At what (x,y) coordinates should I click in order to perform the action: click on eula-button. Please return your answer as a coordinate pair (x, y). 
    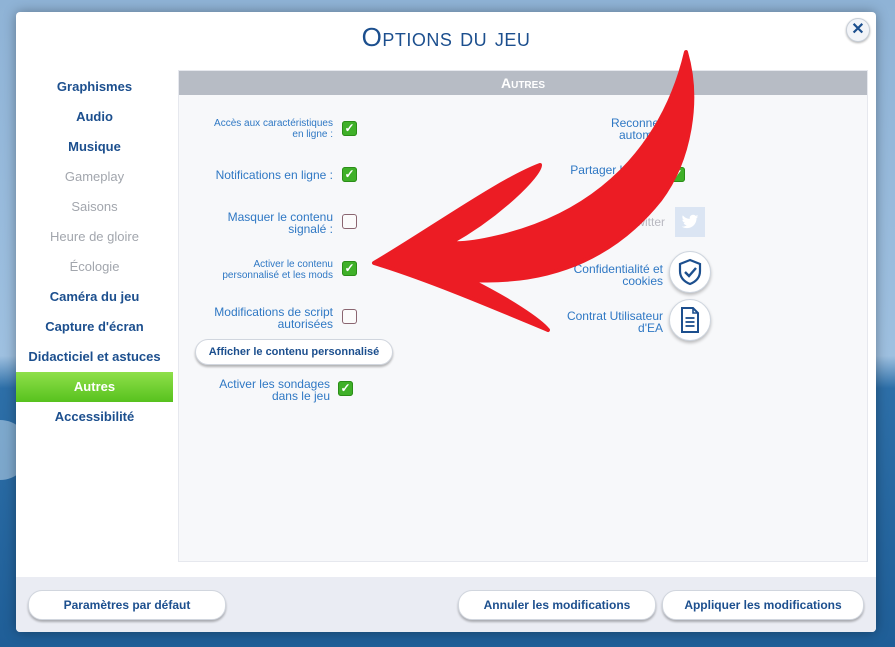
    Looking at the image, I should click on (690, 320).